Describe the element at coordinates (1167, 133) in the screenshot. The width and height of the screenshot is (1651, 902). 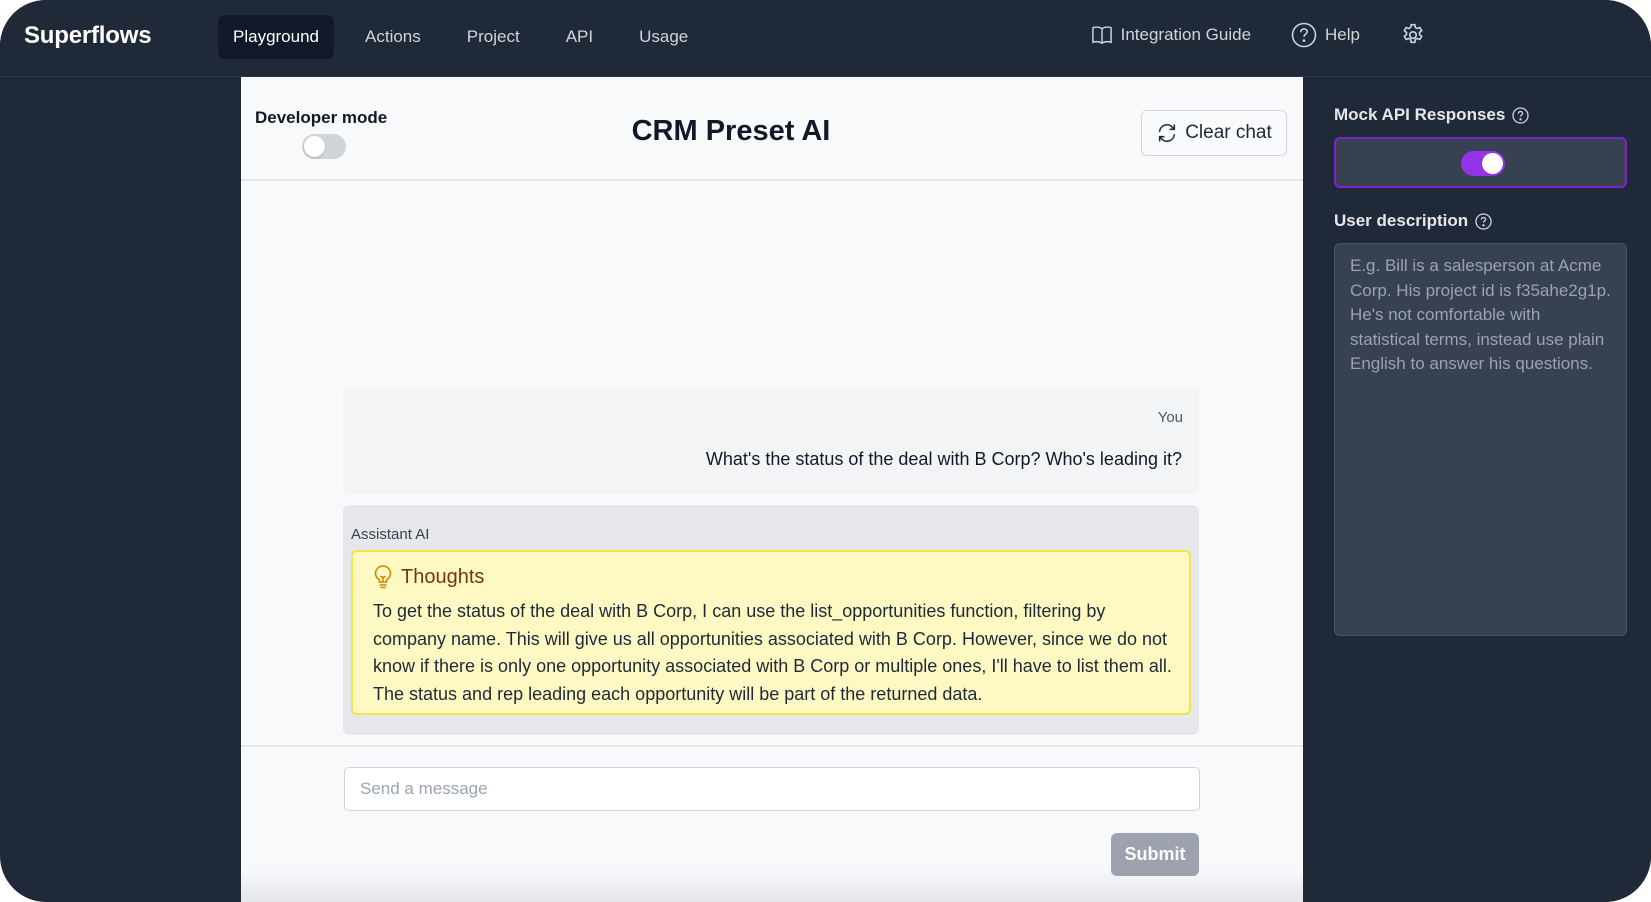
I see `refresh-icon` at that location.